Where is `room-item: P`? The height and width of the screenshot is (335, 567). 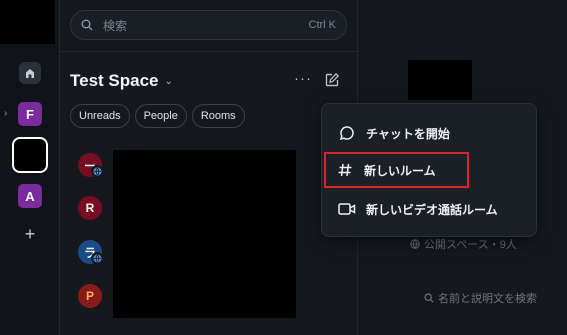
room-item: P is located at coordinates (93, 299).